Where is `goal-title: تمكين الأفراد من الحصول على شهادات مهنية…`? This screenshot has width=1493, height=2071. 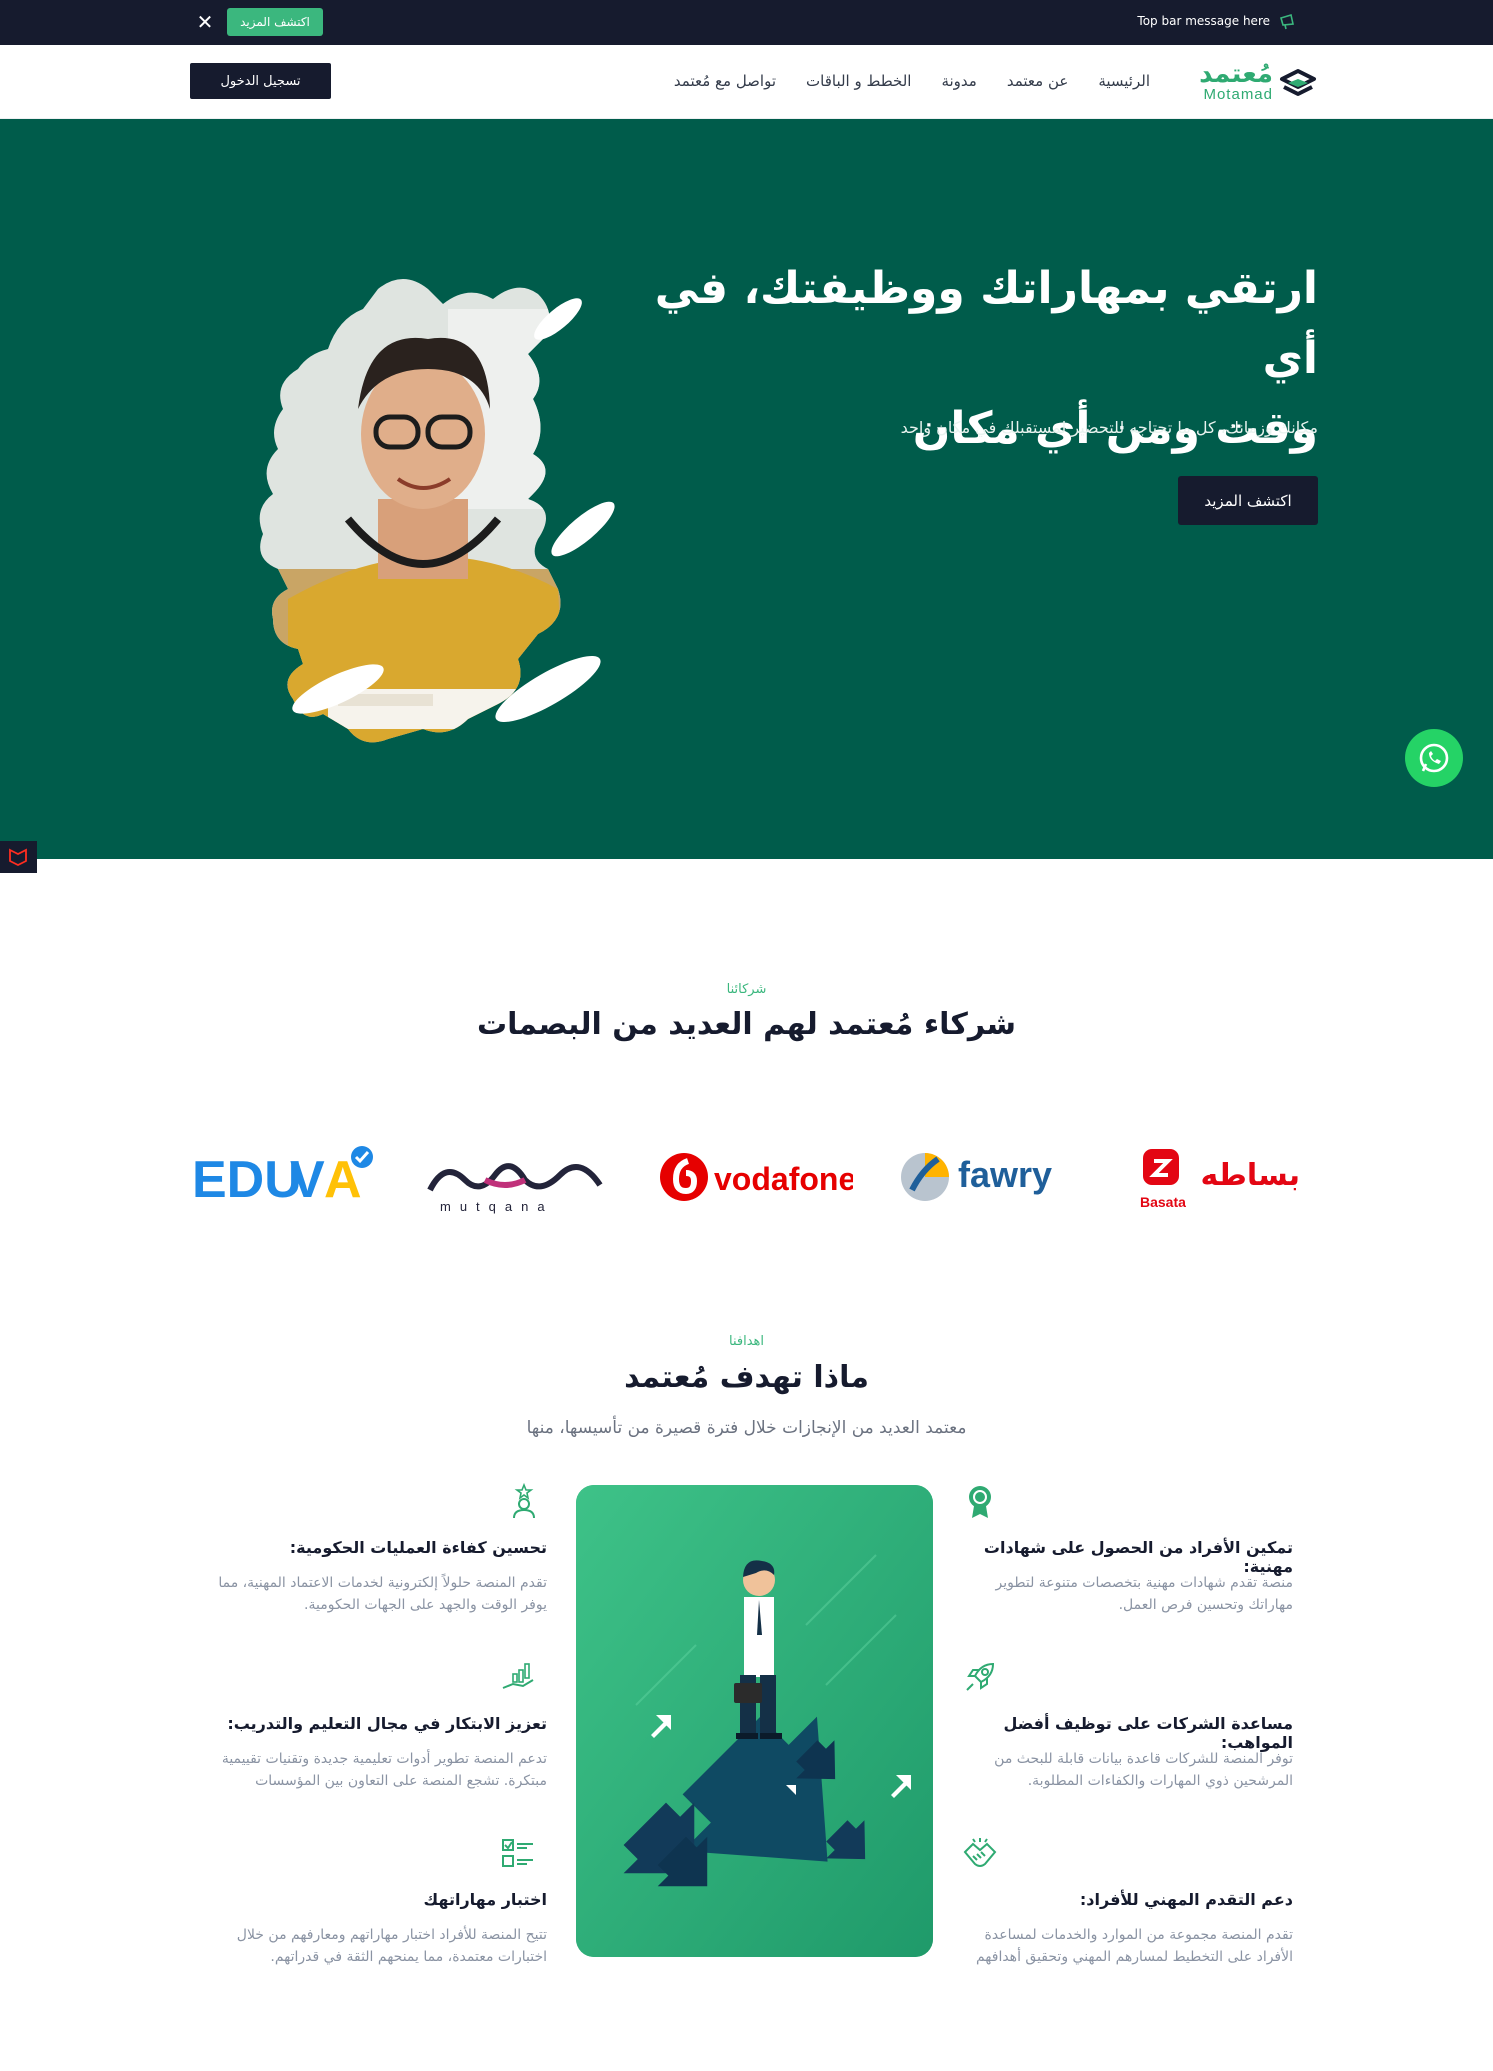 goal-title: تمكين الأفراد من الحصول على شهادات مهنية… is located at coordinates (1138, 1557).